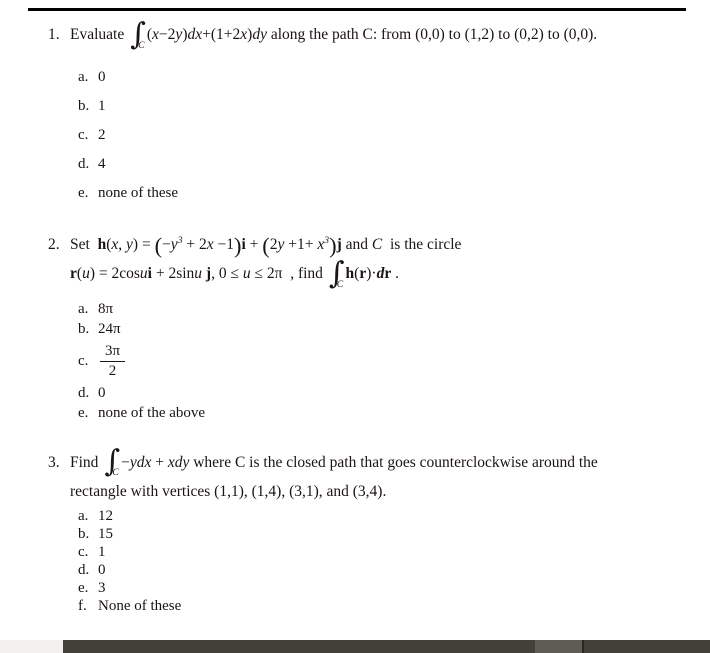 Image resolution: width=710 pixels, height=653 pixels. I want to click on option-text: none of these, so click(138, 192).